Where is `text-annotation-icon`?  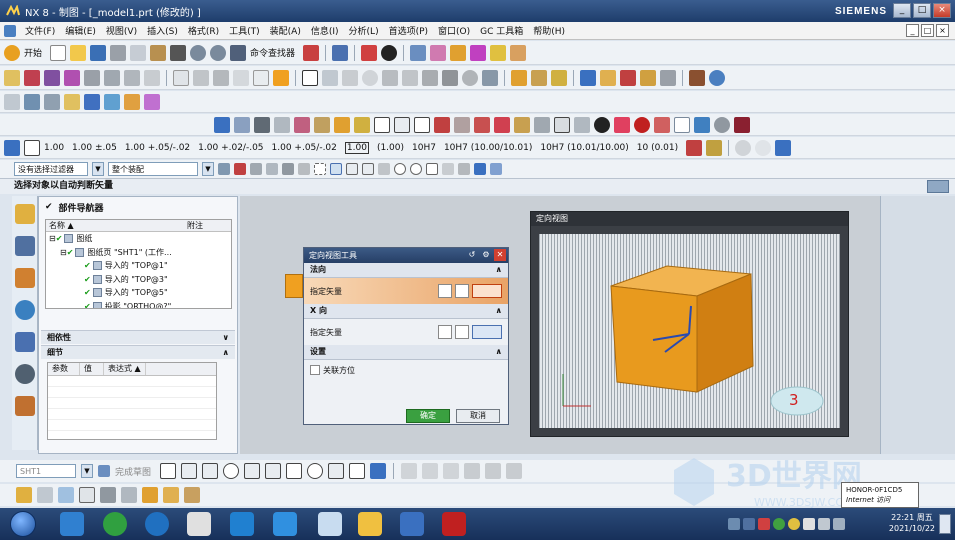 text-annotation-icon is located at coordinates (310, 77).